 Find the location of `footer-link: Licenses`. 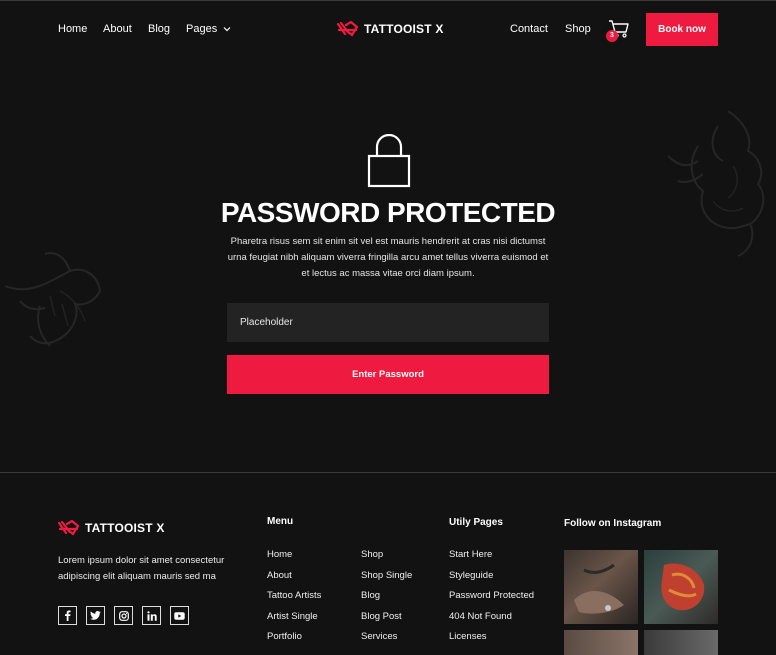

footer-link: Licenses is located at coordinates (491, 641).